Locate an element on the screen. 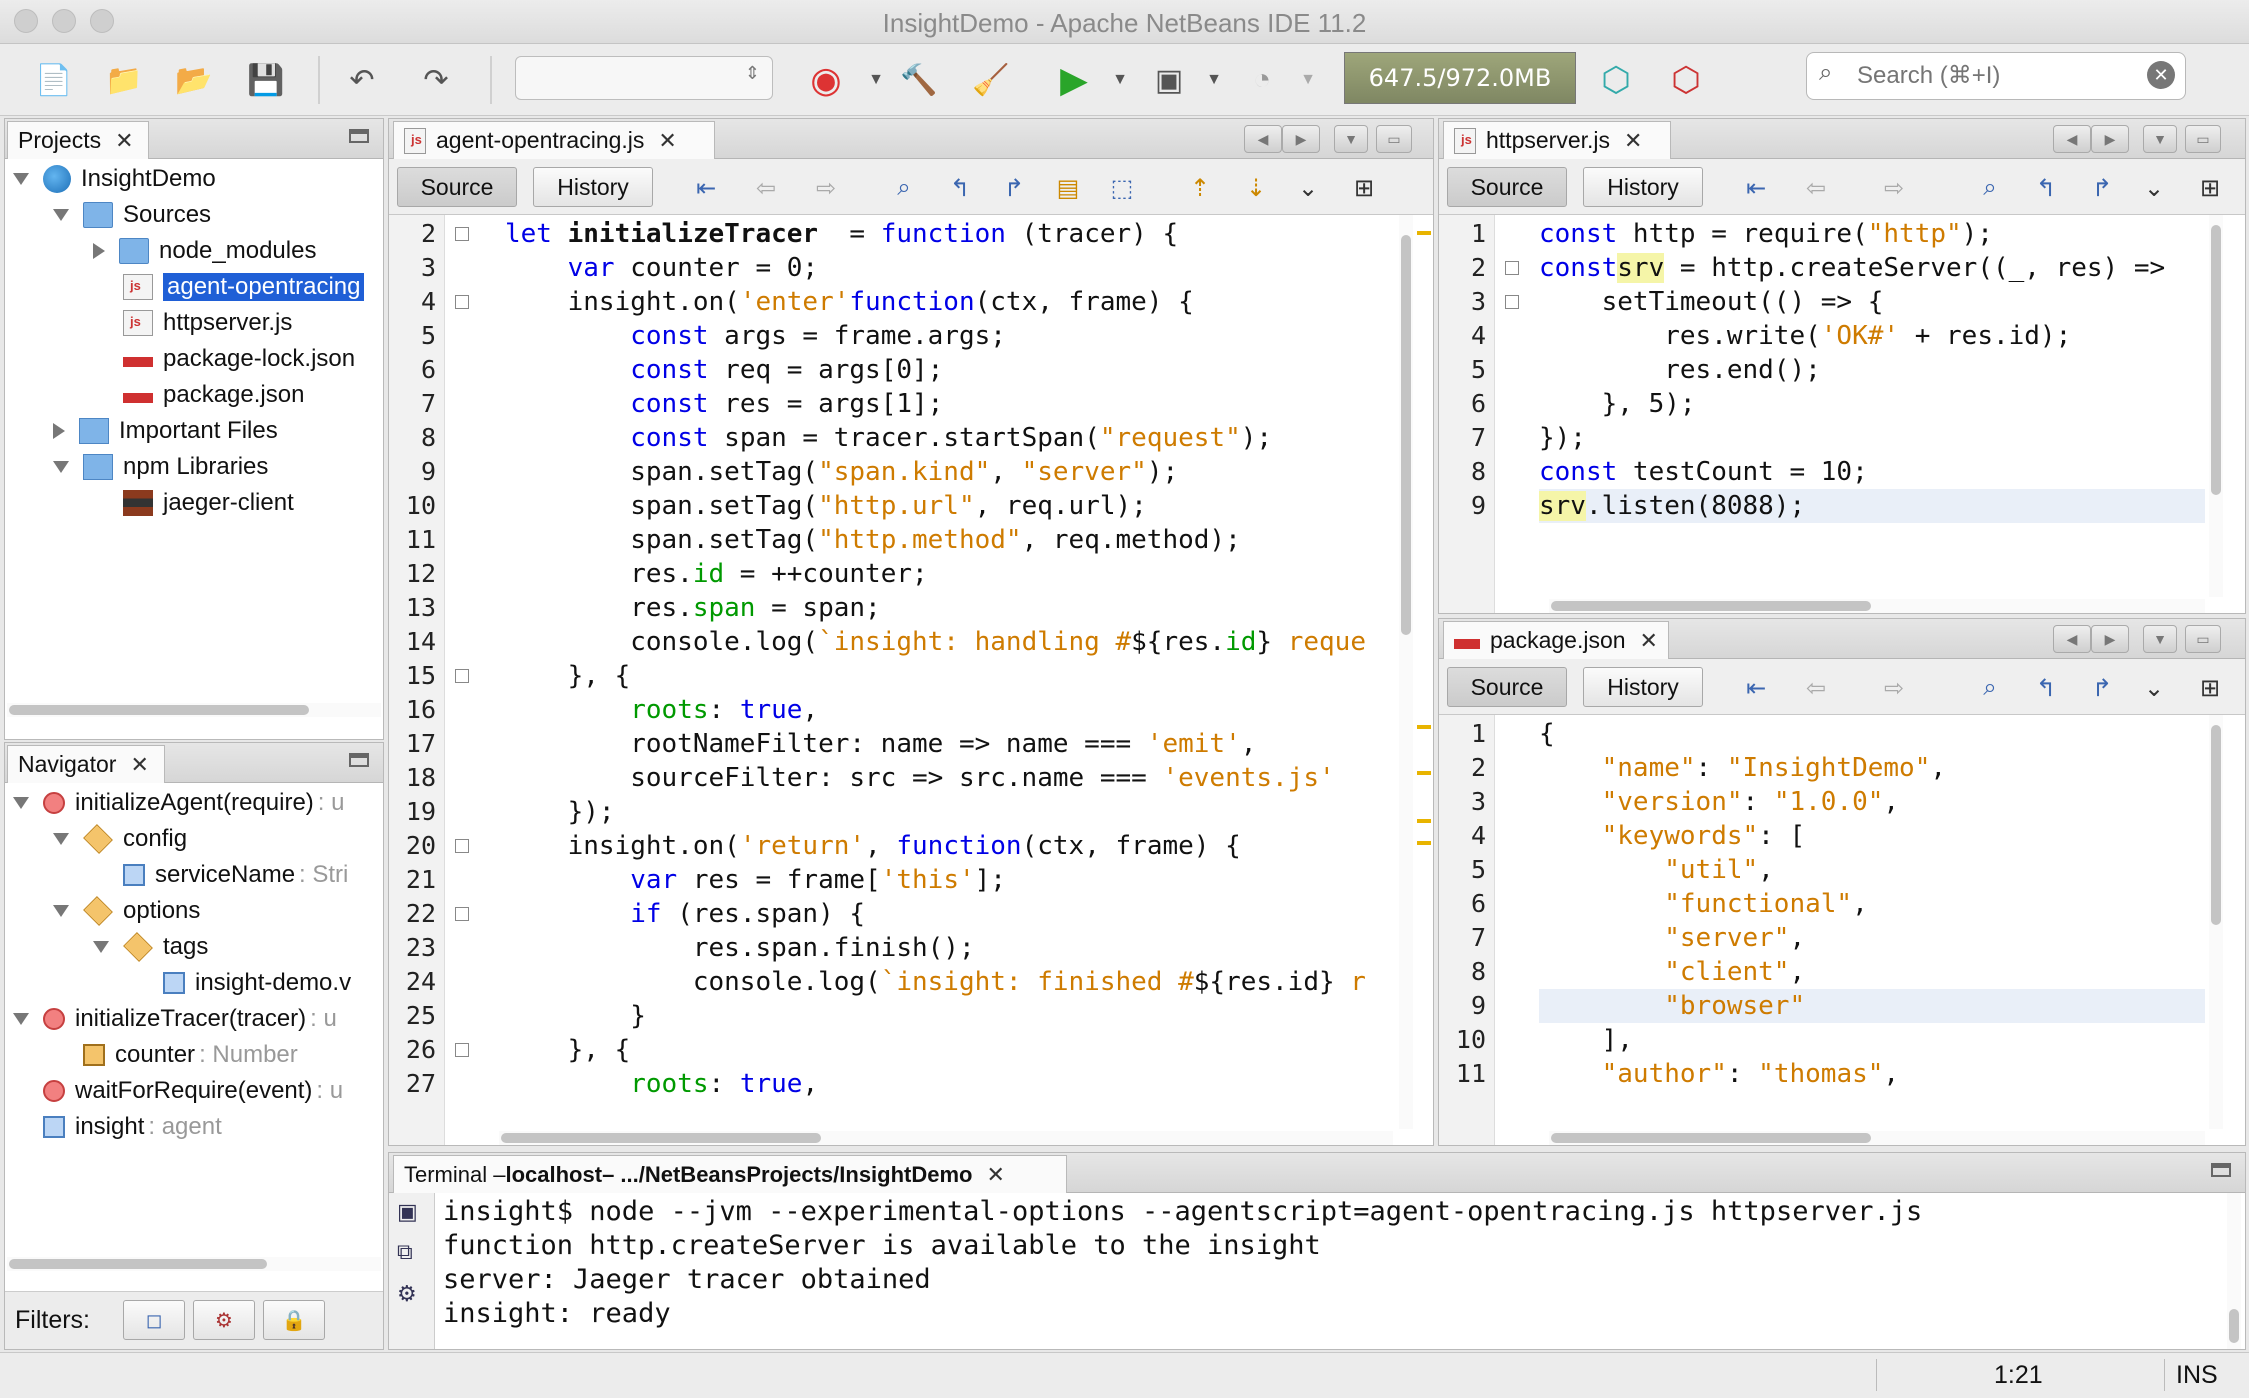  memory-indicator: 647.5/972.0MB is located at coordinates (1460, 78).